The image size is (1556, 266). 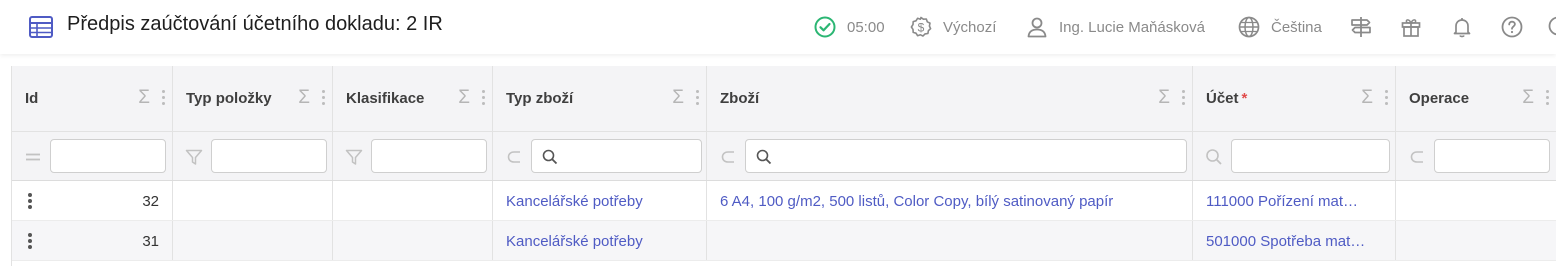 I want to click on help-icon, so click(x=1512, y=27).